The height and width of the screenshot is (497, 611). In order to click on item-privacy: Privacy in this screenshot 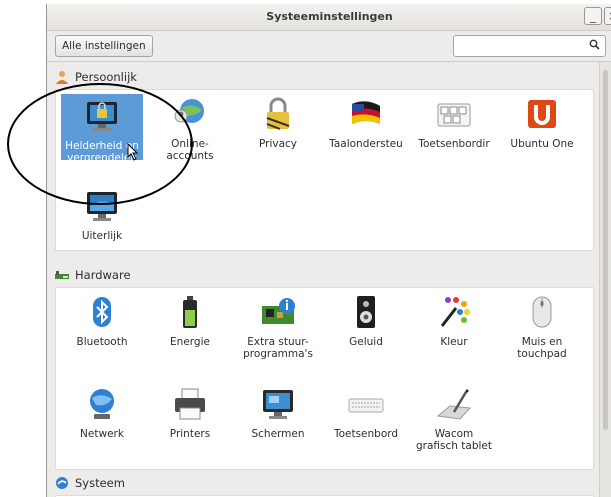, I will do `click(278, 122)`.